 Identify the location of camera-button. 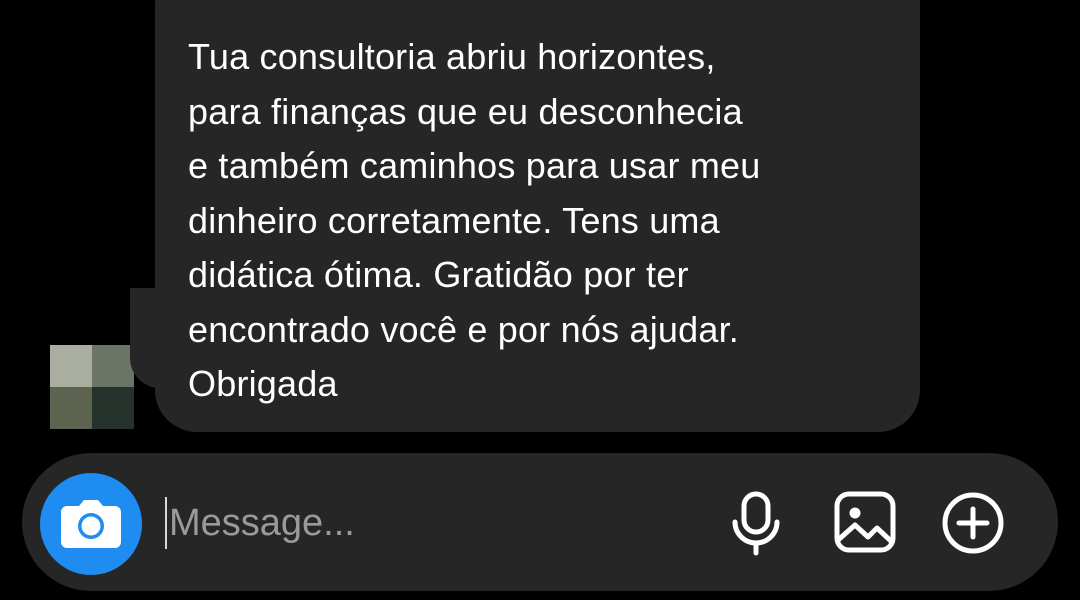
(91, 524).